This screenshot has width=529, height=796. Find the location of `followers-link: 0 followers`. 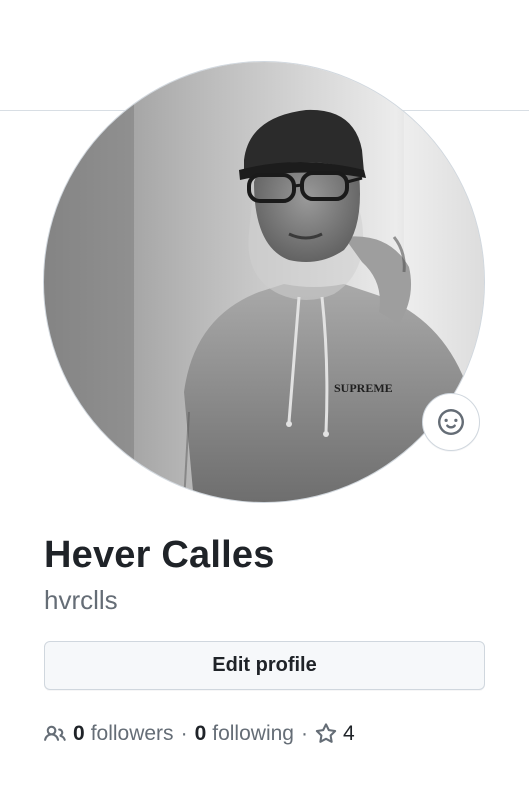

followers-link: 0 followers is located at coordinates (109, 734).